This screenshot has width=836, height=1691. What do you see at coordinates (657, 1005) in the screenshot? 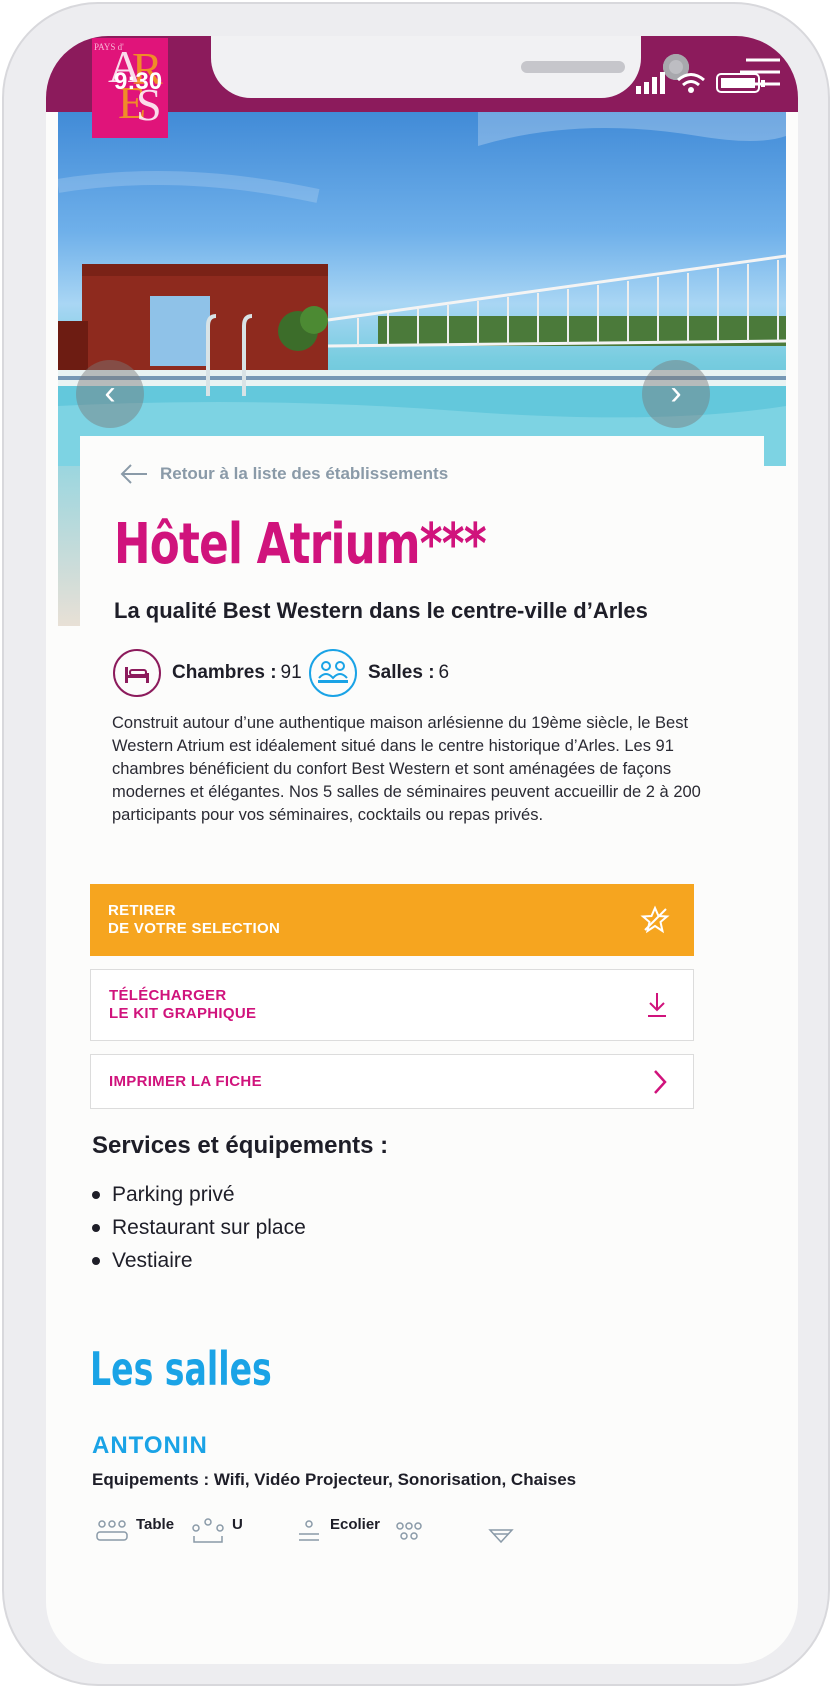
I see `download-icon` at bounding box center [657, 1005].